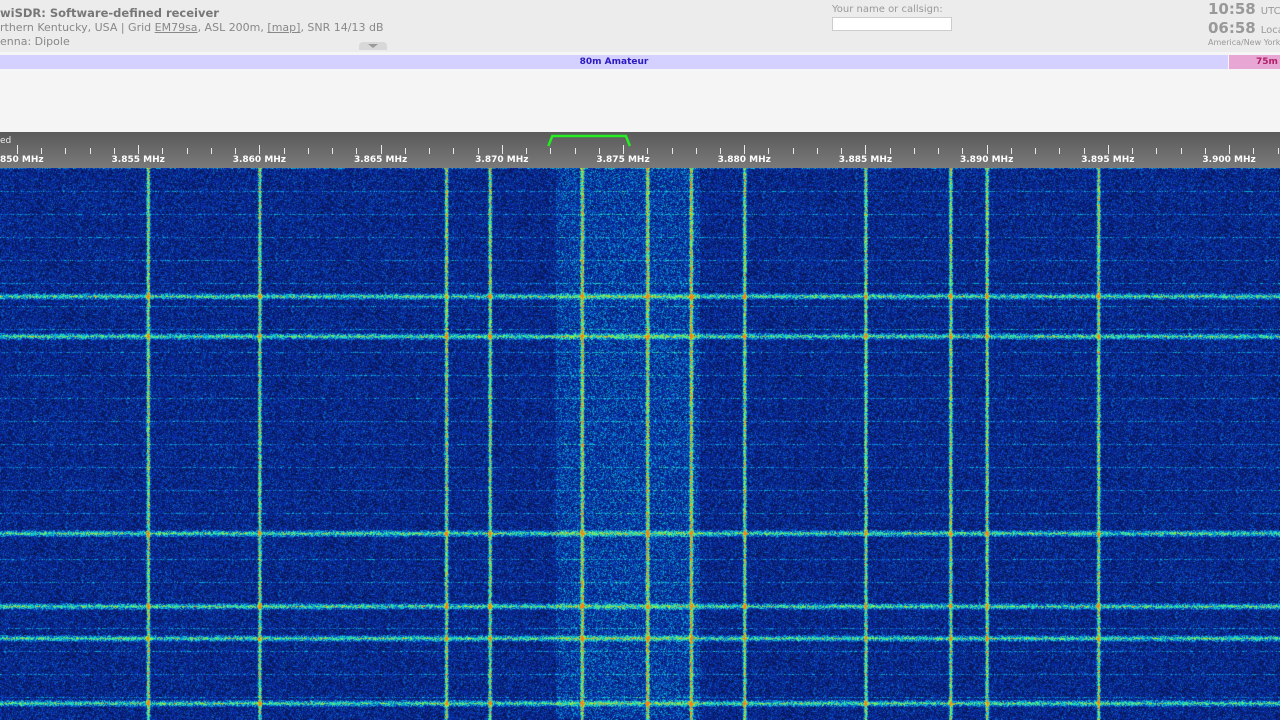 The width and height of the screenshot is (1280, 720). What do you see at coordinates (1244, 42) in the screenshot?
I see `timezone-label: America/New York` at bounding box center [1244, 42].